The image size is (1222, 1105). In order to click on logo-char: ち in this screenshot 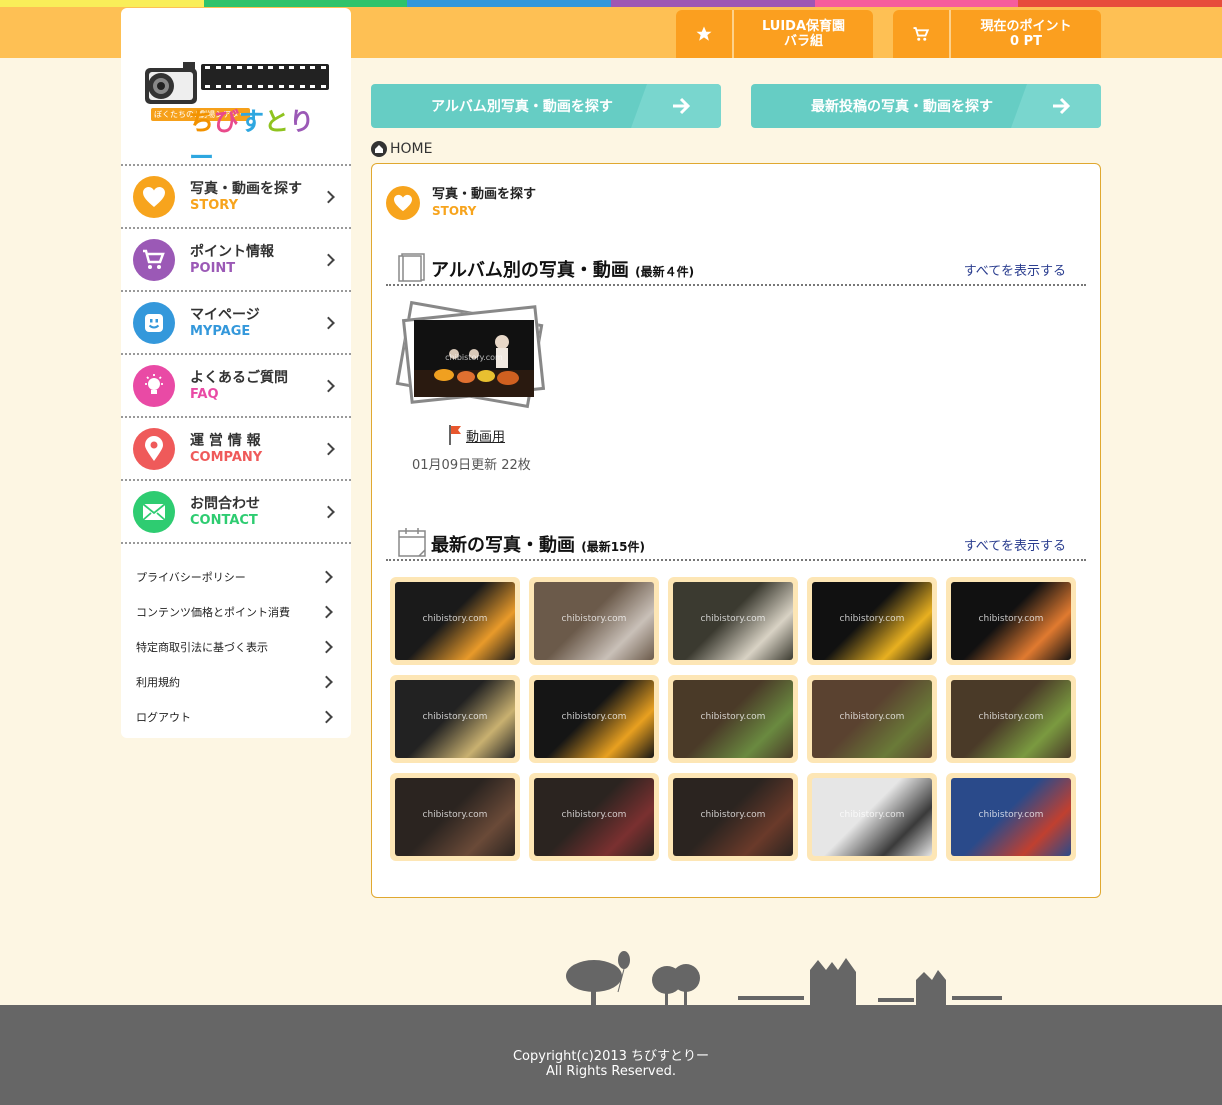, I will do `click(202, 121)`.